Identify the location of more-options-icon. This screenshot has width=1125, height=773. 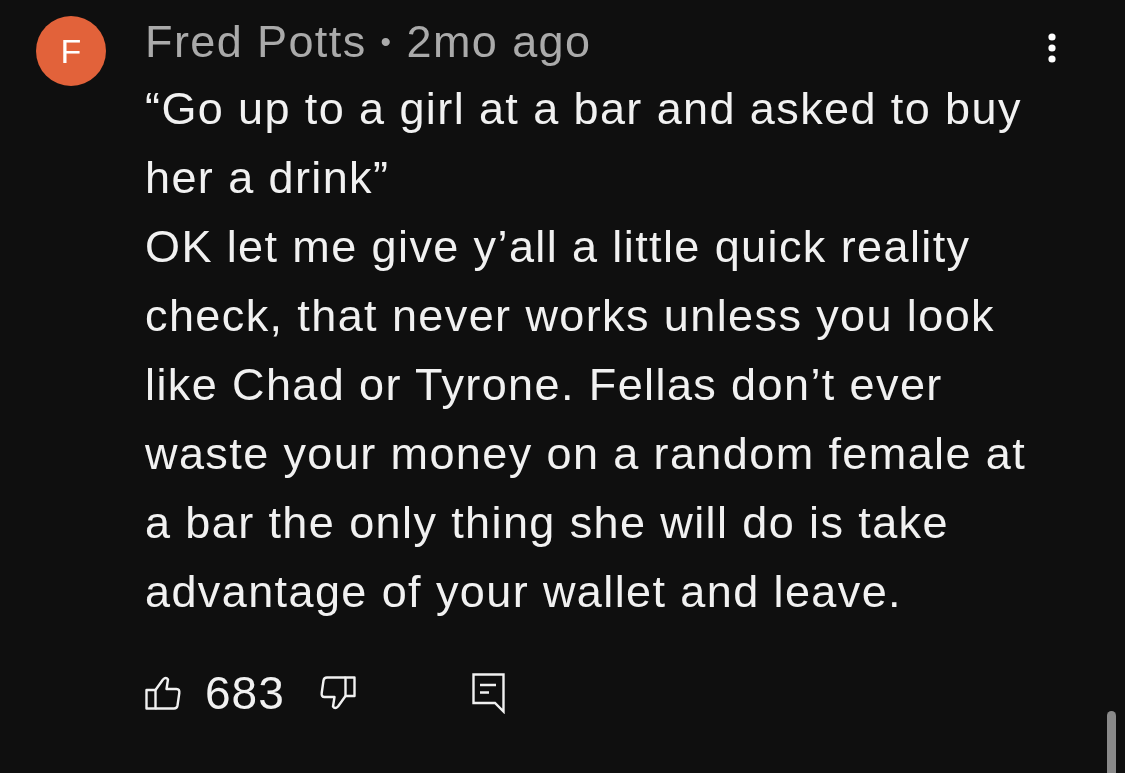
(1052, 48).